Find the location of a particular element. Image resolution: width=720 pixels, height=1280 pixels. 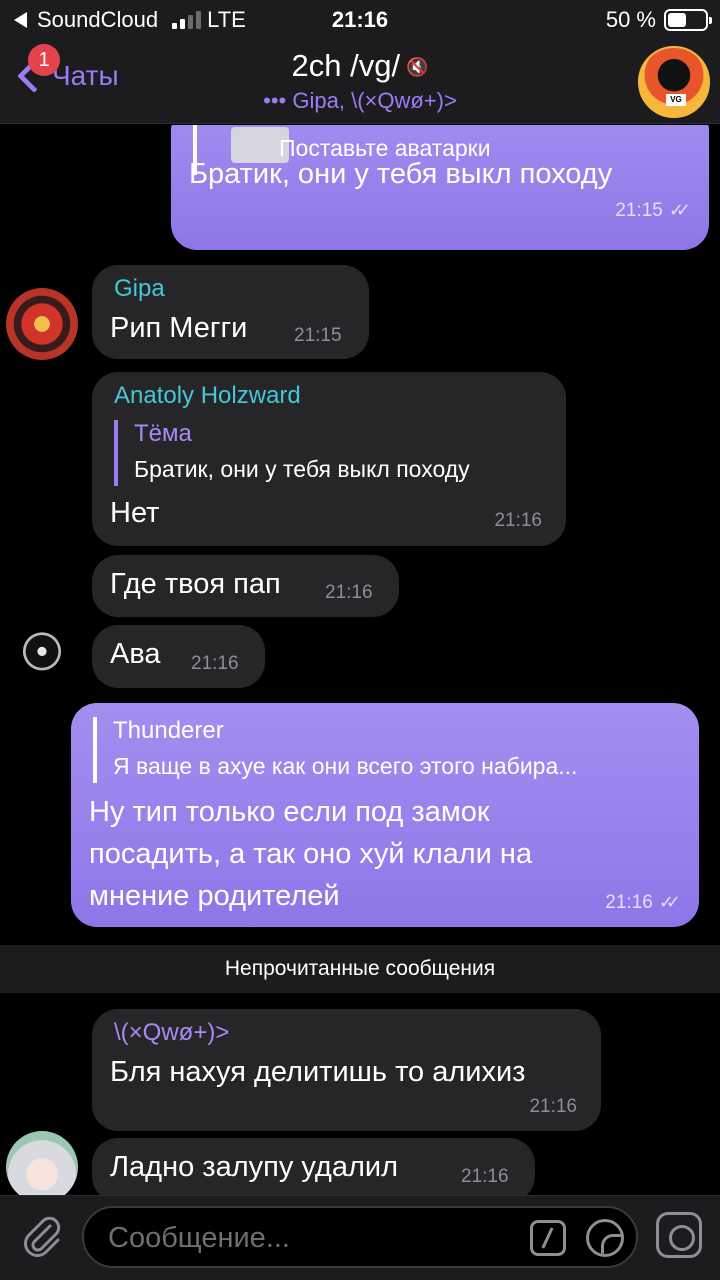

time-value: 21:15 is located at coordinates (639, 210).